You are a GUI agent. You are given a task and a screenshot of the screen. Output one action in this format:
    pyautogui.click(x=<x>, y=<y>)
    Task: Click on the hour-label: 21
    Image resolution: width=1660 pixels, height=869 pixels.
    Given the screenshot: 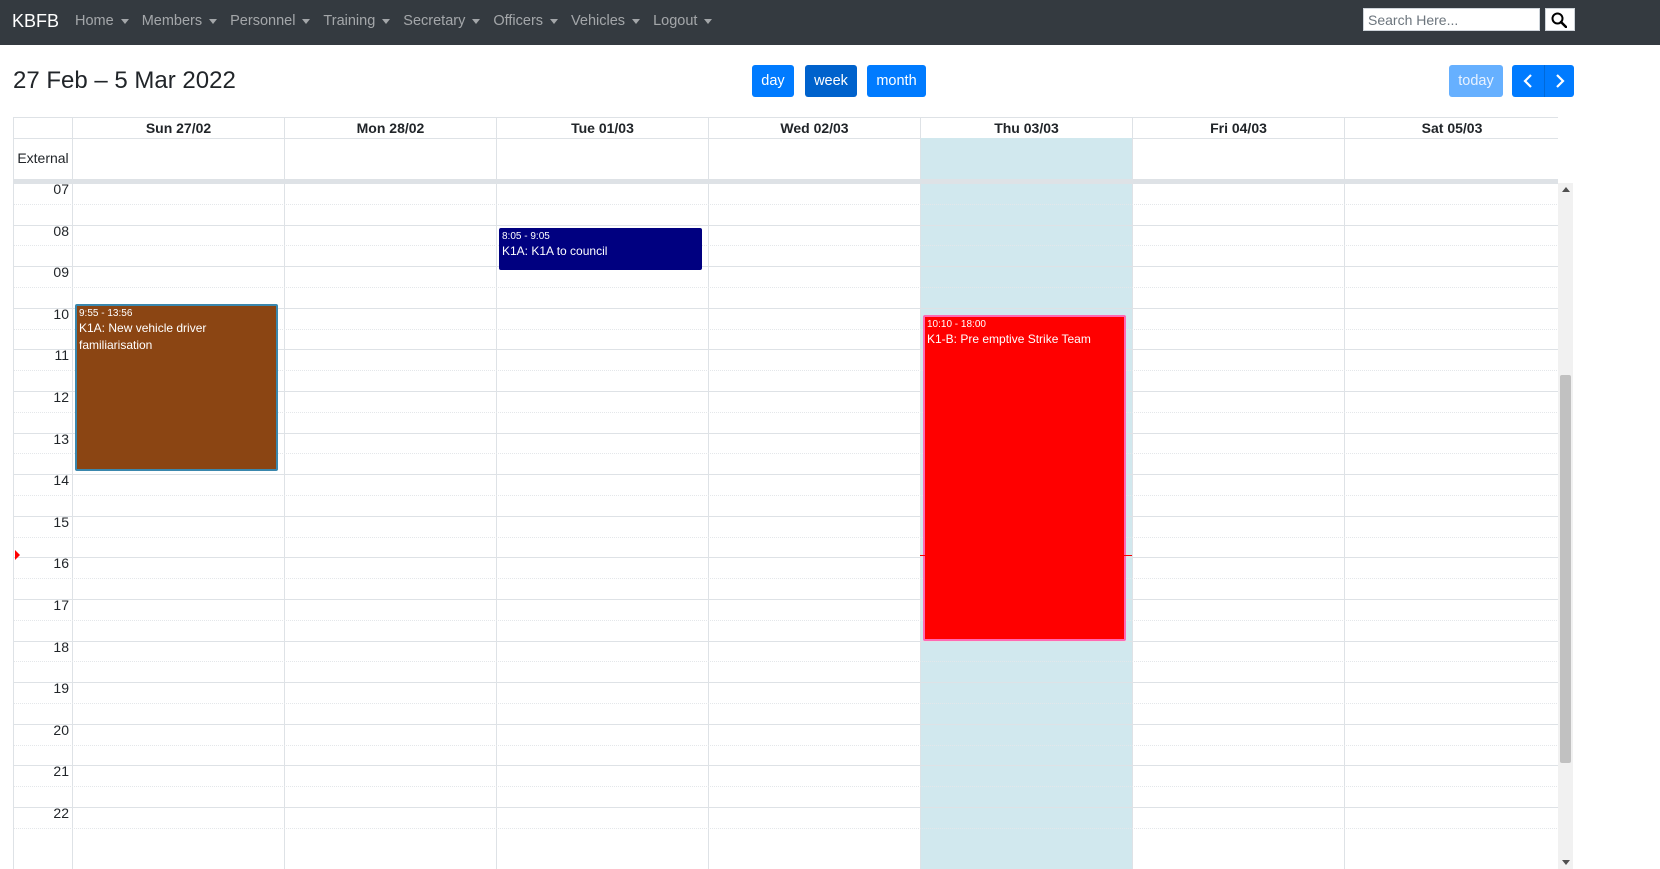 What is the action you would take?
    pyautogui.click(x=61, y=771)
    